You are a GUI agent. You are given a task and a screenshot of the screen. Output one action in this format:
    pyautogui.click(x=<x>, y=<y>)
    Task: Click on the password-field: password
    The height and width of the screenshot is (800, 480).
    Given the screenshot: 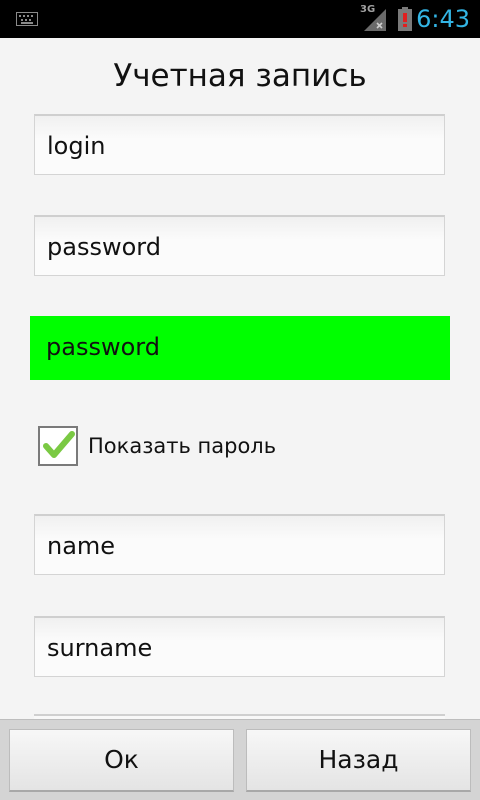 What is the action you would take?
    pyautogui.click(x=239, y=245)
    